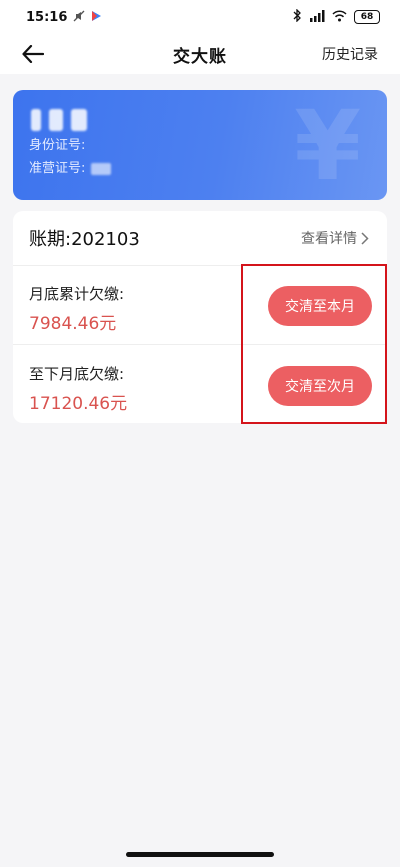 This screenshot has width=400, height=867. I want to click on chevron-right-icon, so click(365, 238).